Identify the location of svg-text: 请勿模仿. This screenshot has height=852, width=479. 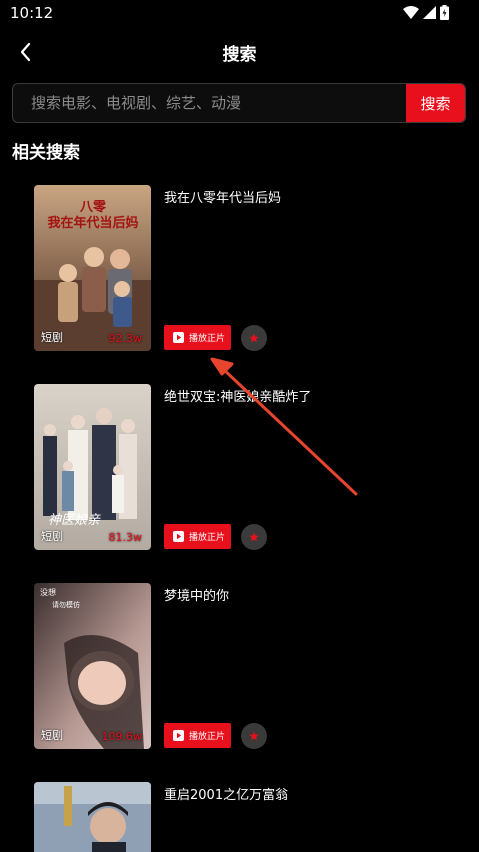
(66, 604).